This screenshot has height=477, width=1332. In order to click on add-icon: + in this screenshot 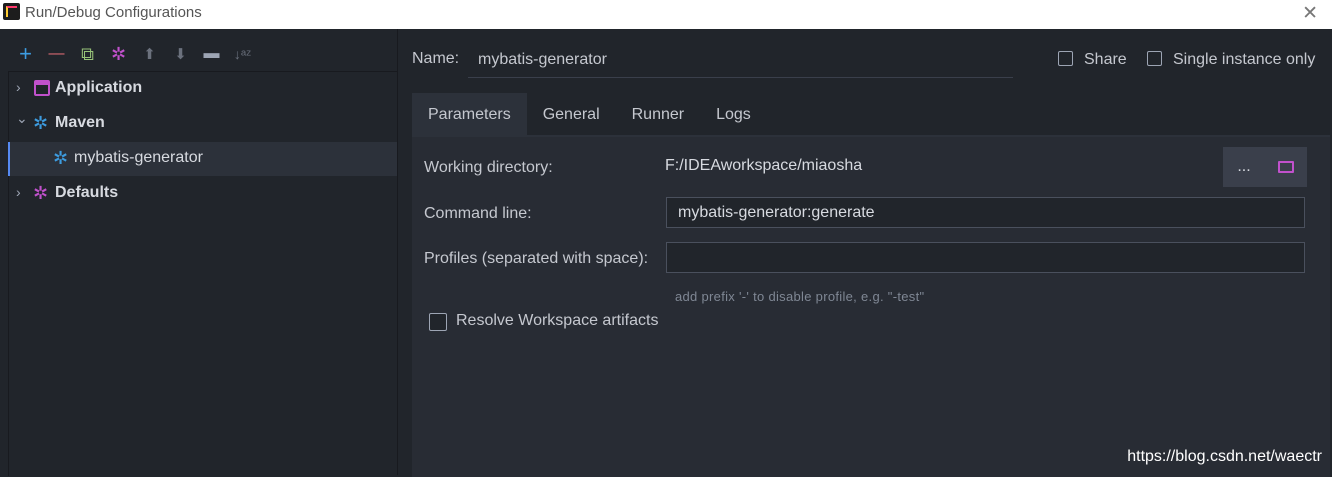, I will do `click(25, 54)`.